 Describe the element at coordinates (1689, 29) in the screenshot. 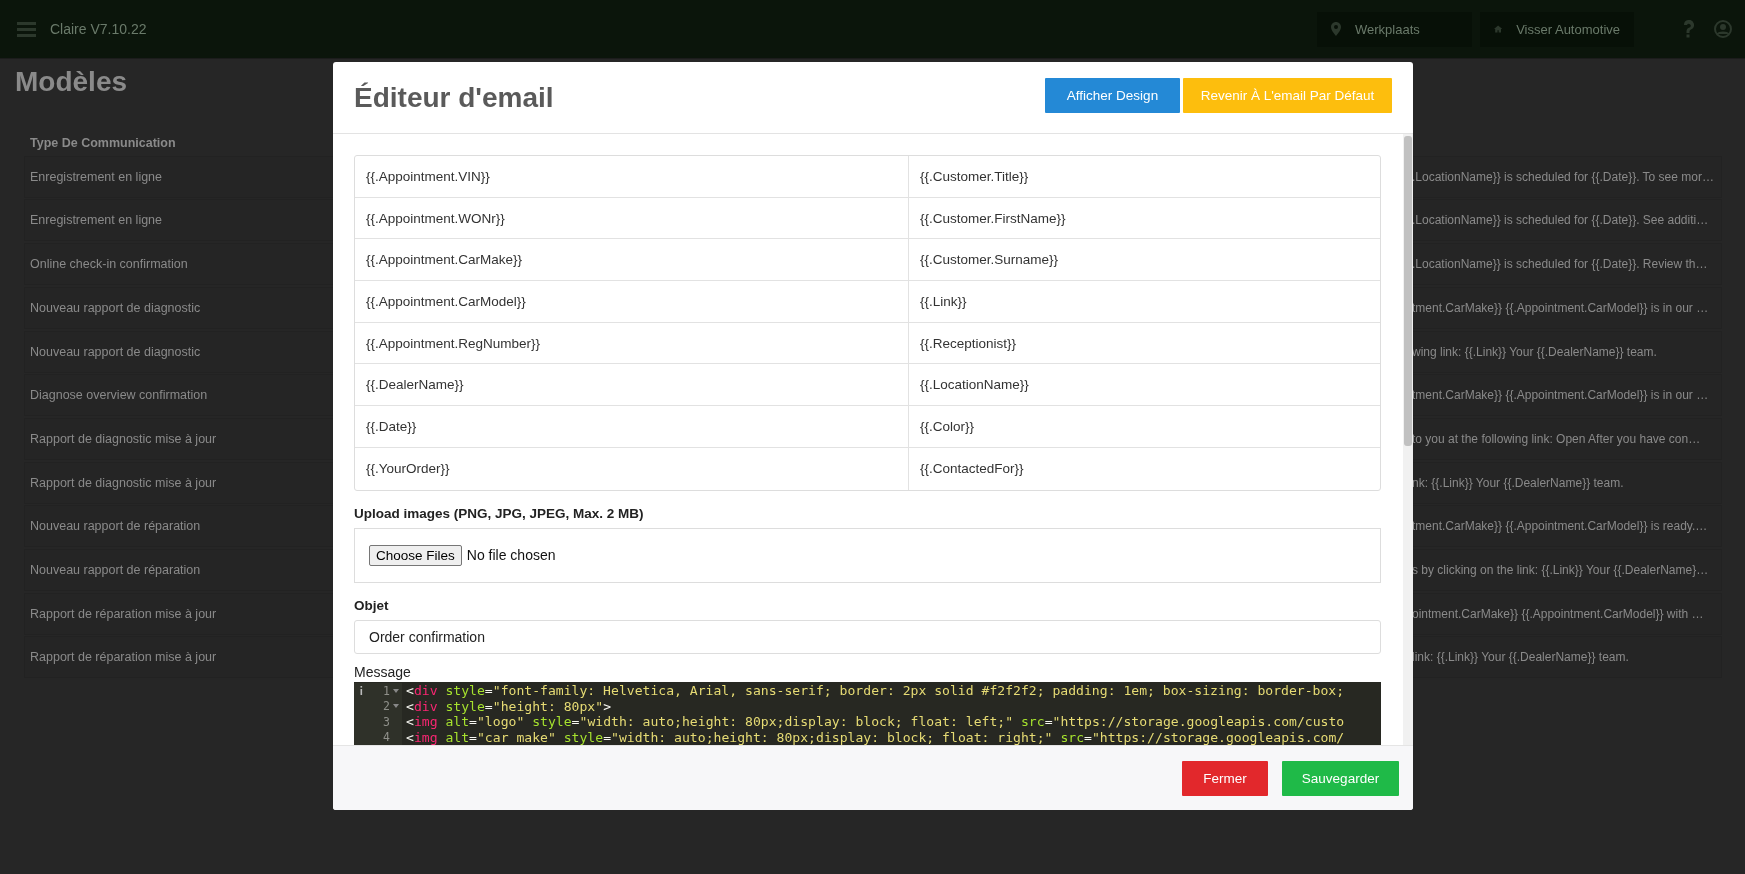

I see `help-icon` at that location.